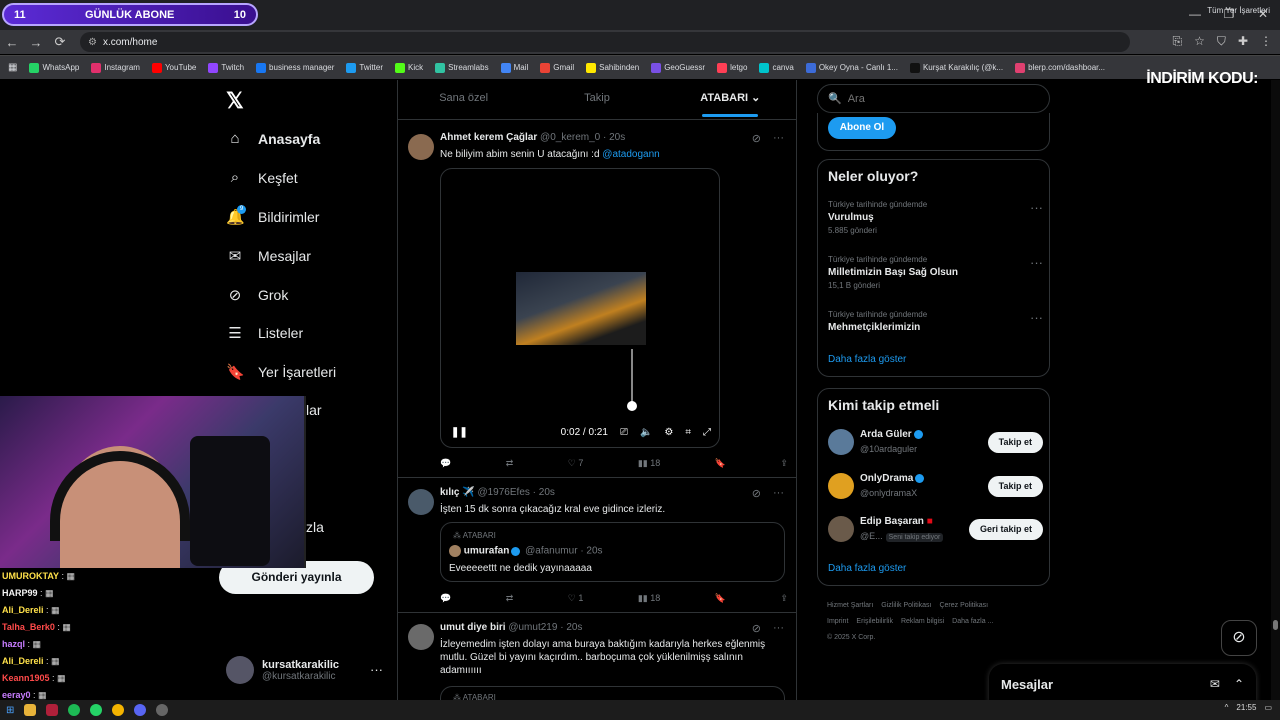 This screenshot has width=1280, height=720. I want to click on all-bookmarks-folder: Tüm Yer İşaretleri, so click(1238, 10).